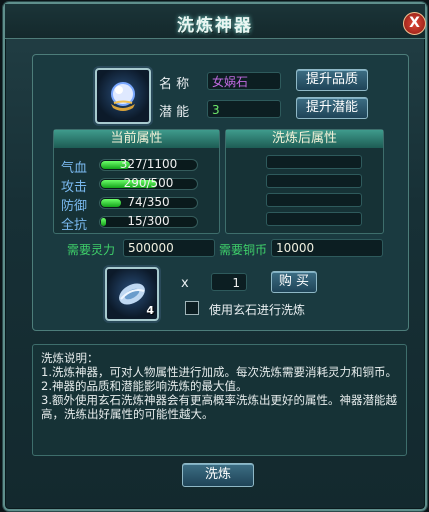 The width and height of the screenshot is (429, 512). I want to click on use-stone-label: 使用玄石进行洗炼, so click(257, 310).